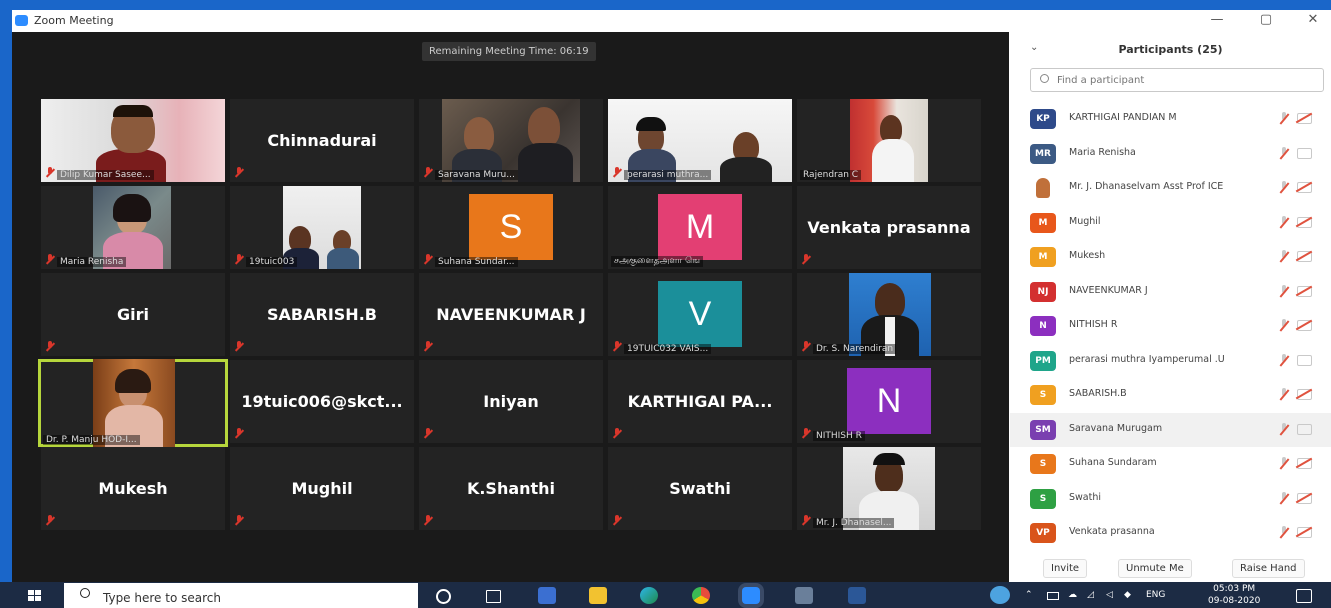  Describe the element at coordinates (1090, 595) in the screenshot. I see `network-icon: ◿` at that location.